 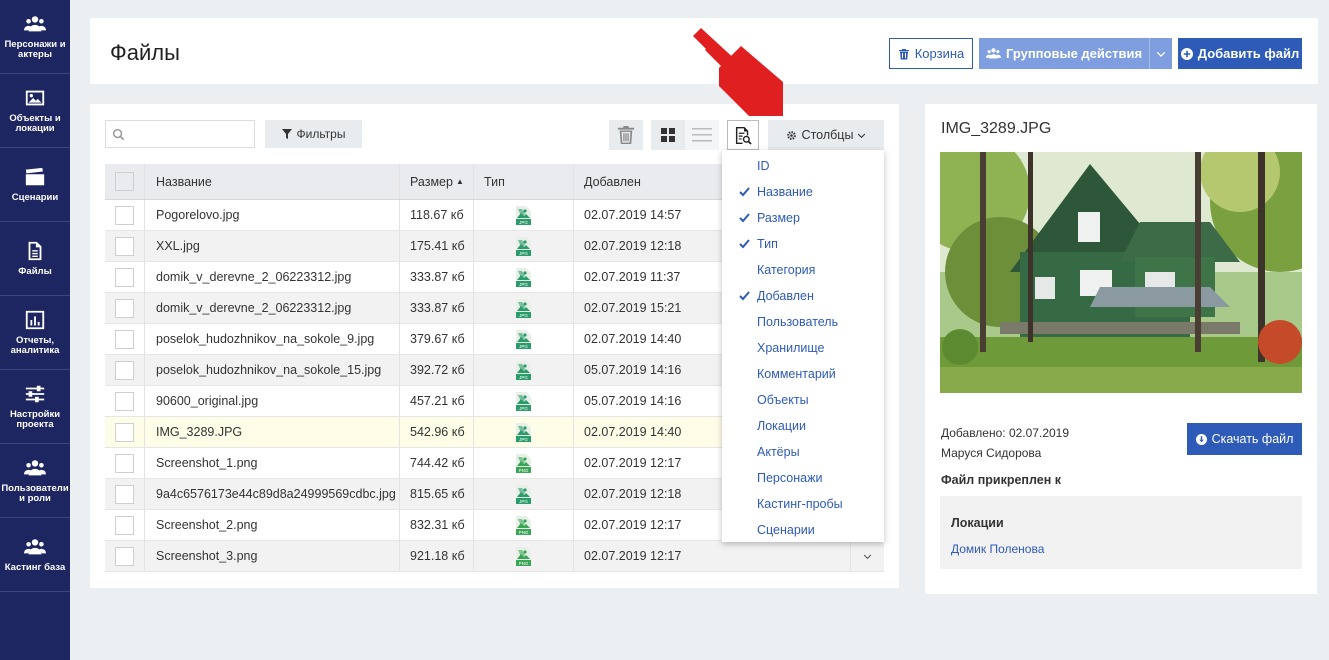 I want to click on chevron-down-icon, so click(x=867, y=556).